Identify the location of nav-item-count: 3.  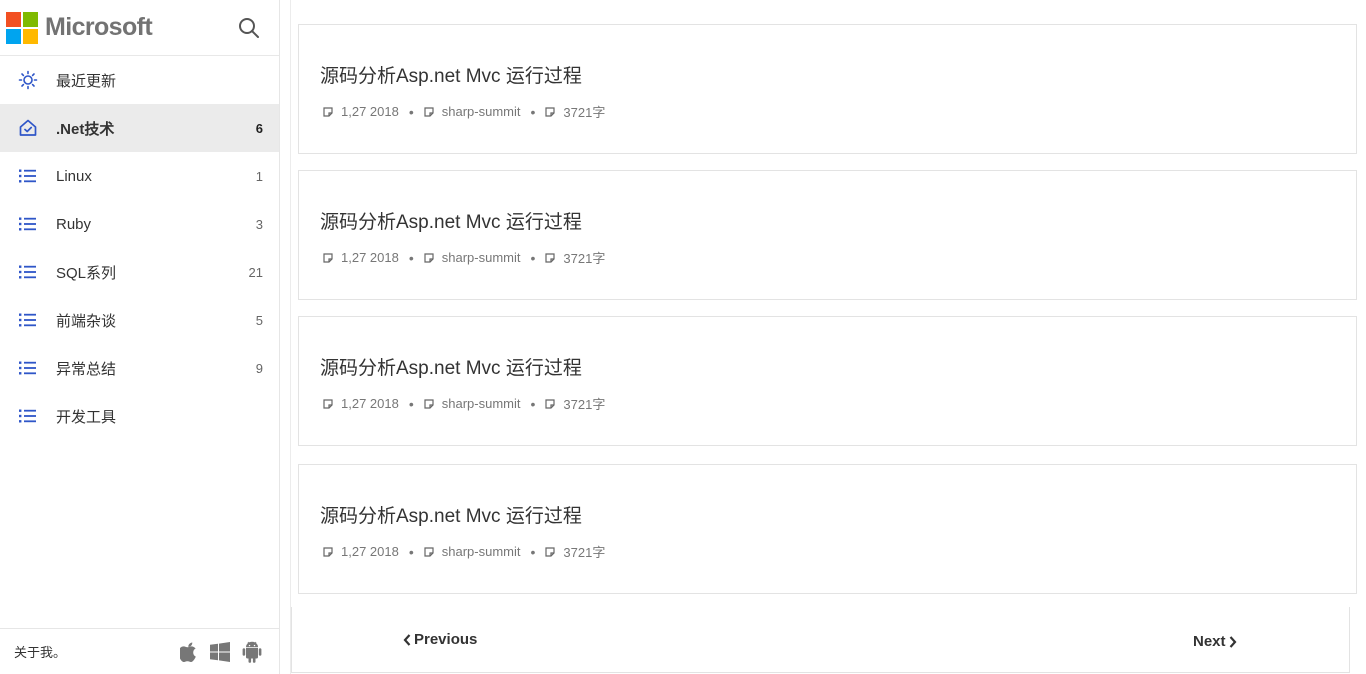
(259, 224).